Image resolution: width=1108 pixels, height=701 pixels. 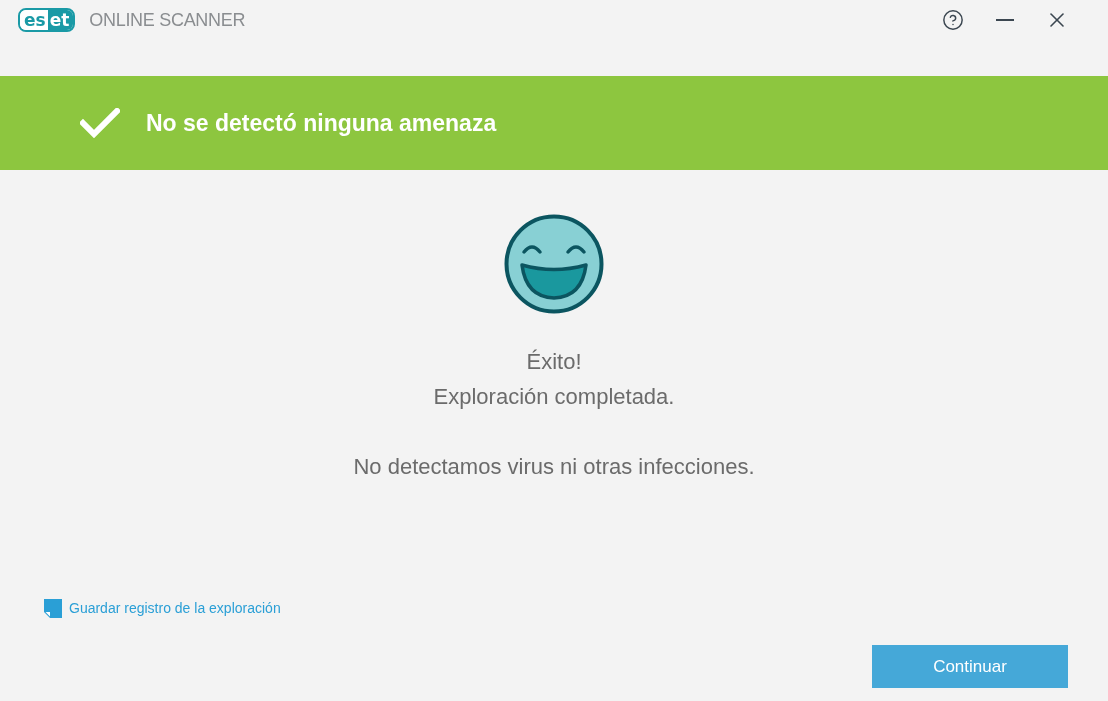 I want to click on continue-button: Continuar, so click(x=970, y=666).